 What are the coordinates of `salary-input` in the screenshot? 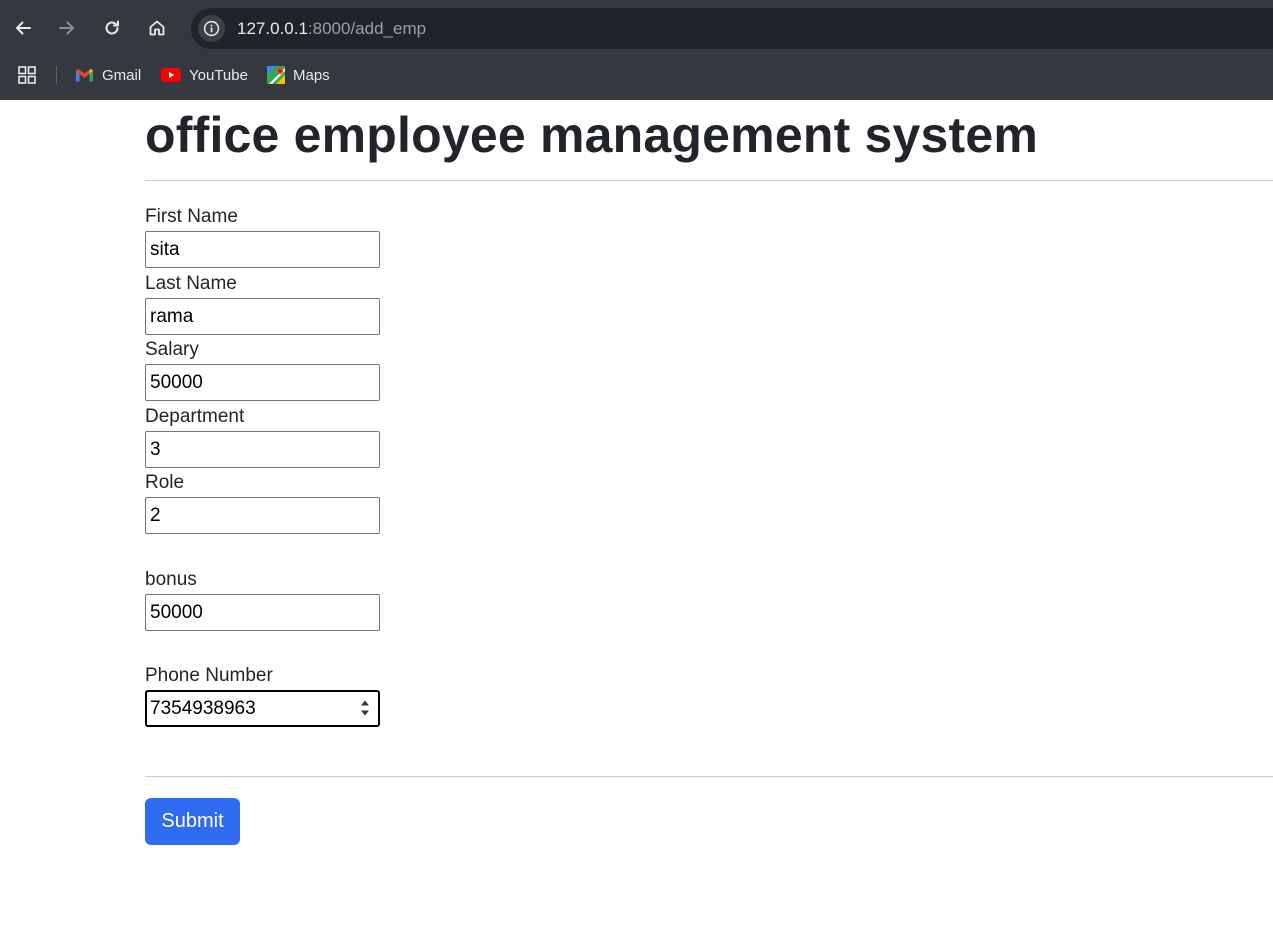 It's located at (262, 382).